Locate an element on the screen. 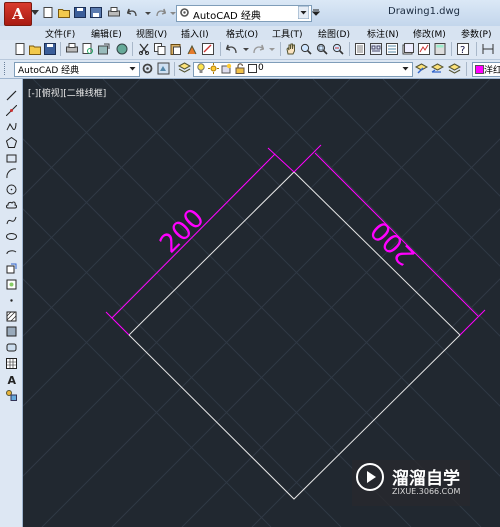 This screenshot has width=500, height=527. region-icon is located at coordinates (11, 347).